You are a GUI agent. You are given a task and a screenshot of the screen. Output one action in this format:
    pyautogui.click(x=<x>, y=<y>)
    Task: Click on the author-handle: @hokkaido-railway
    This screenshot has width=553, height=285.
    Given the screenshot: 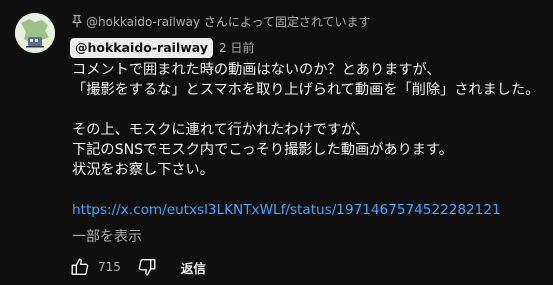 What is the action you would take?
    pyautogui.click(x=141, y=47)
    